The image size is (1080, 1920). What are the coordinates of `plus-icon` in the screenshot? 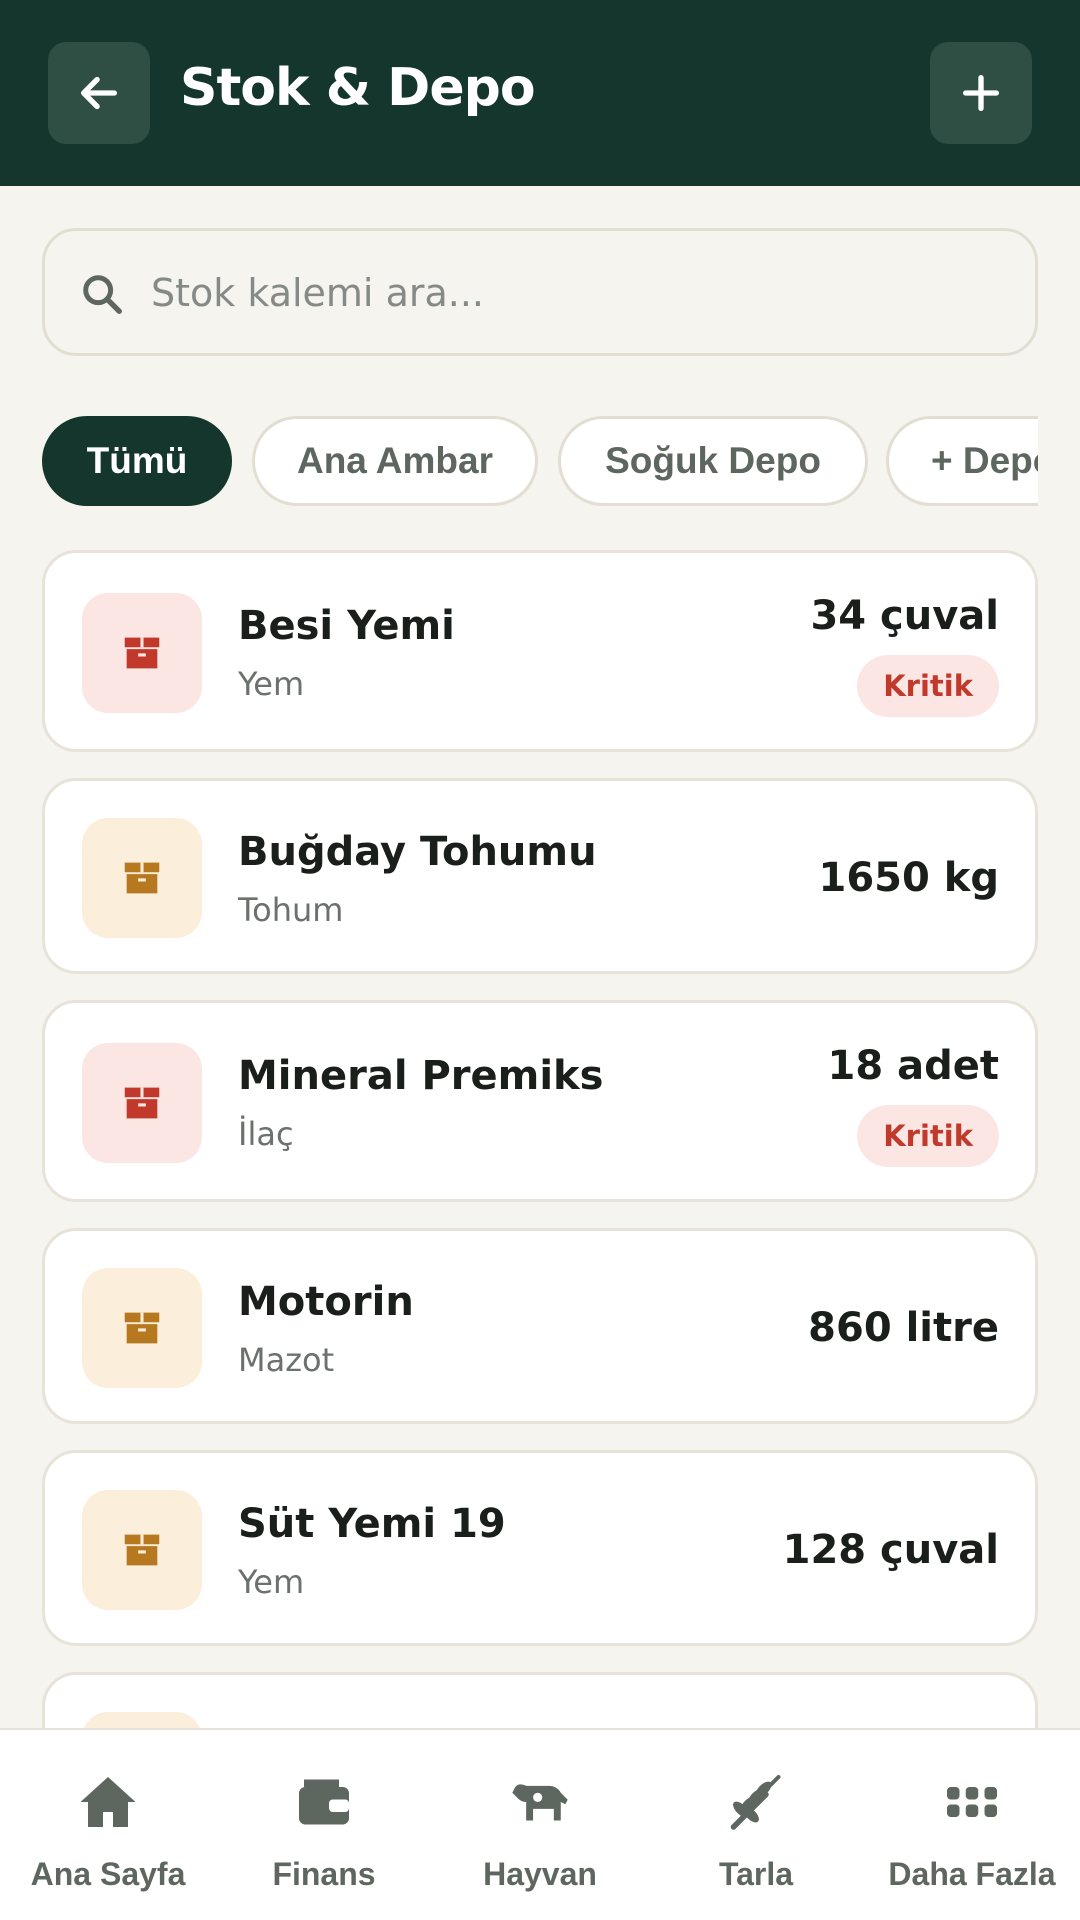 It's located at (981, 93).